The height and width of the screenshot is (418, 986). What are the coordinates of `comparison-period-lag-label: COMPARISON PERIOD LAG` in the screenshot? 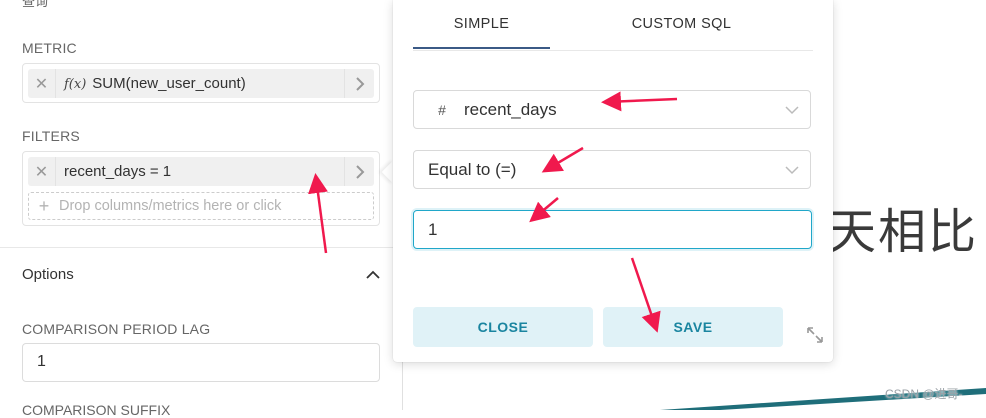 It's located at (116, 329).